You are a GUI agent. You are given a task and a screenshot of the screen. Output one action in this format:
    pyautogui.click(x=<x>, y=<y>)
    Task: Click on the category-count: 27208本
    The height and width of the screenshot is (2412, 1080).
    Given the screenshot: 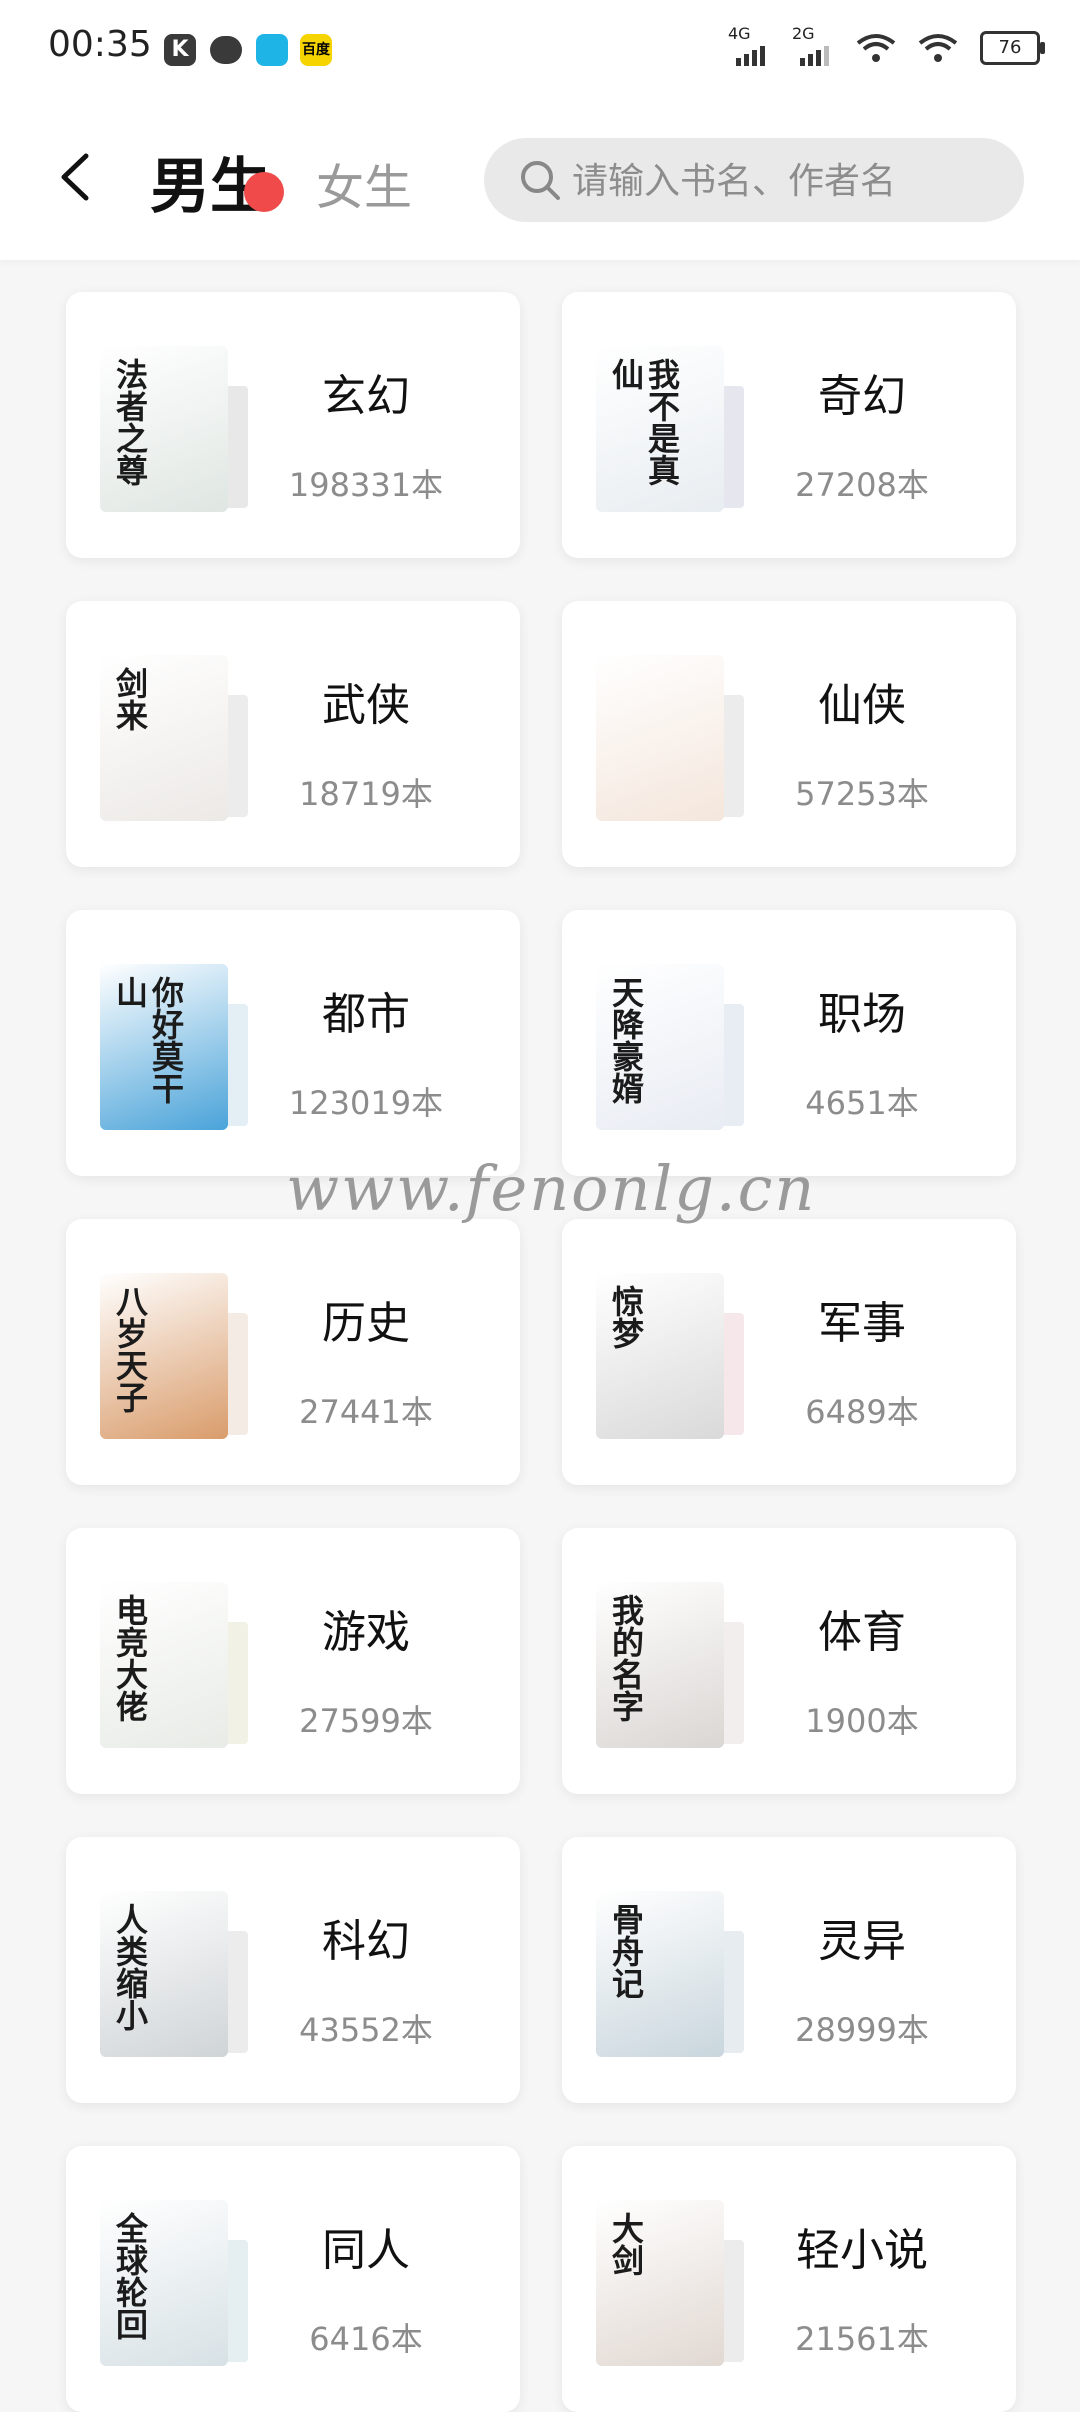 What is the action you would take?
    pyautogui.click(x=862, y=485)
    